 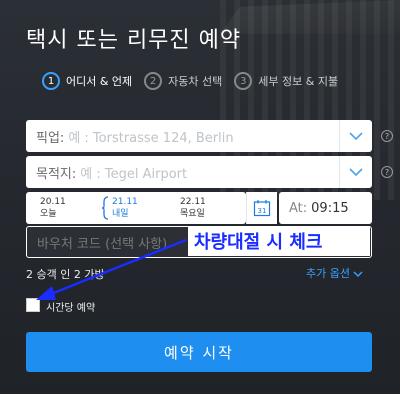 I want to click on step-where-when: 1 어디서 & 언제, so click(x=87, y=81).